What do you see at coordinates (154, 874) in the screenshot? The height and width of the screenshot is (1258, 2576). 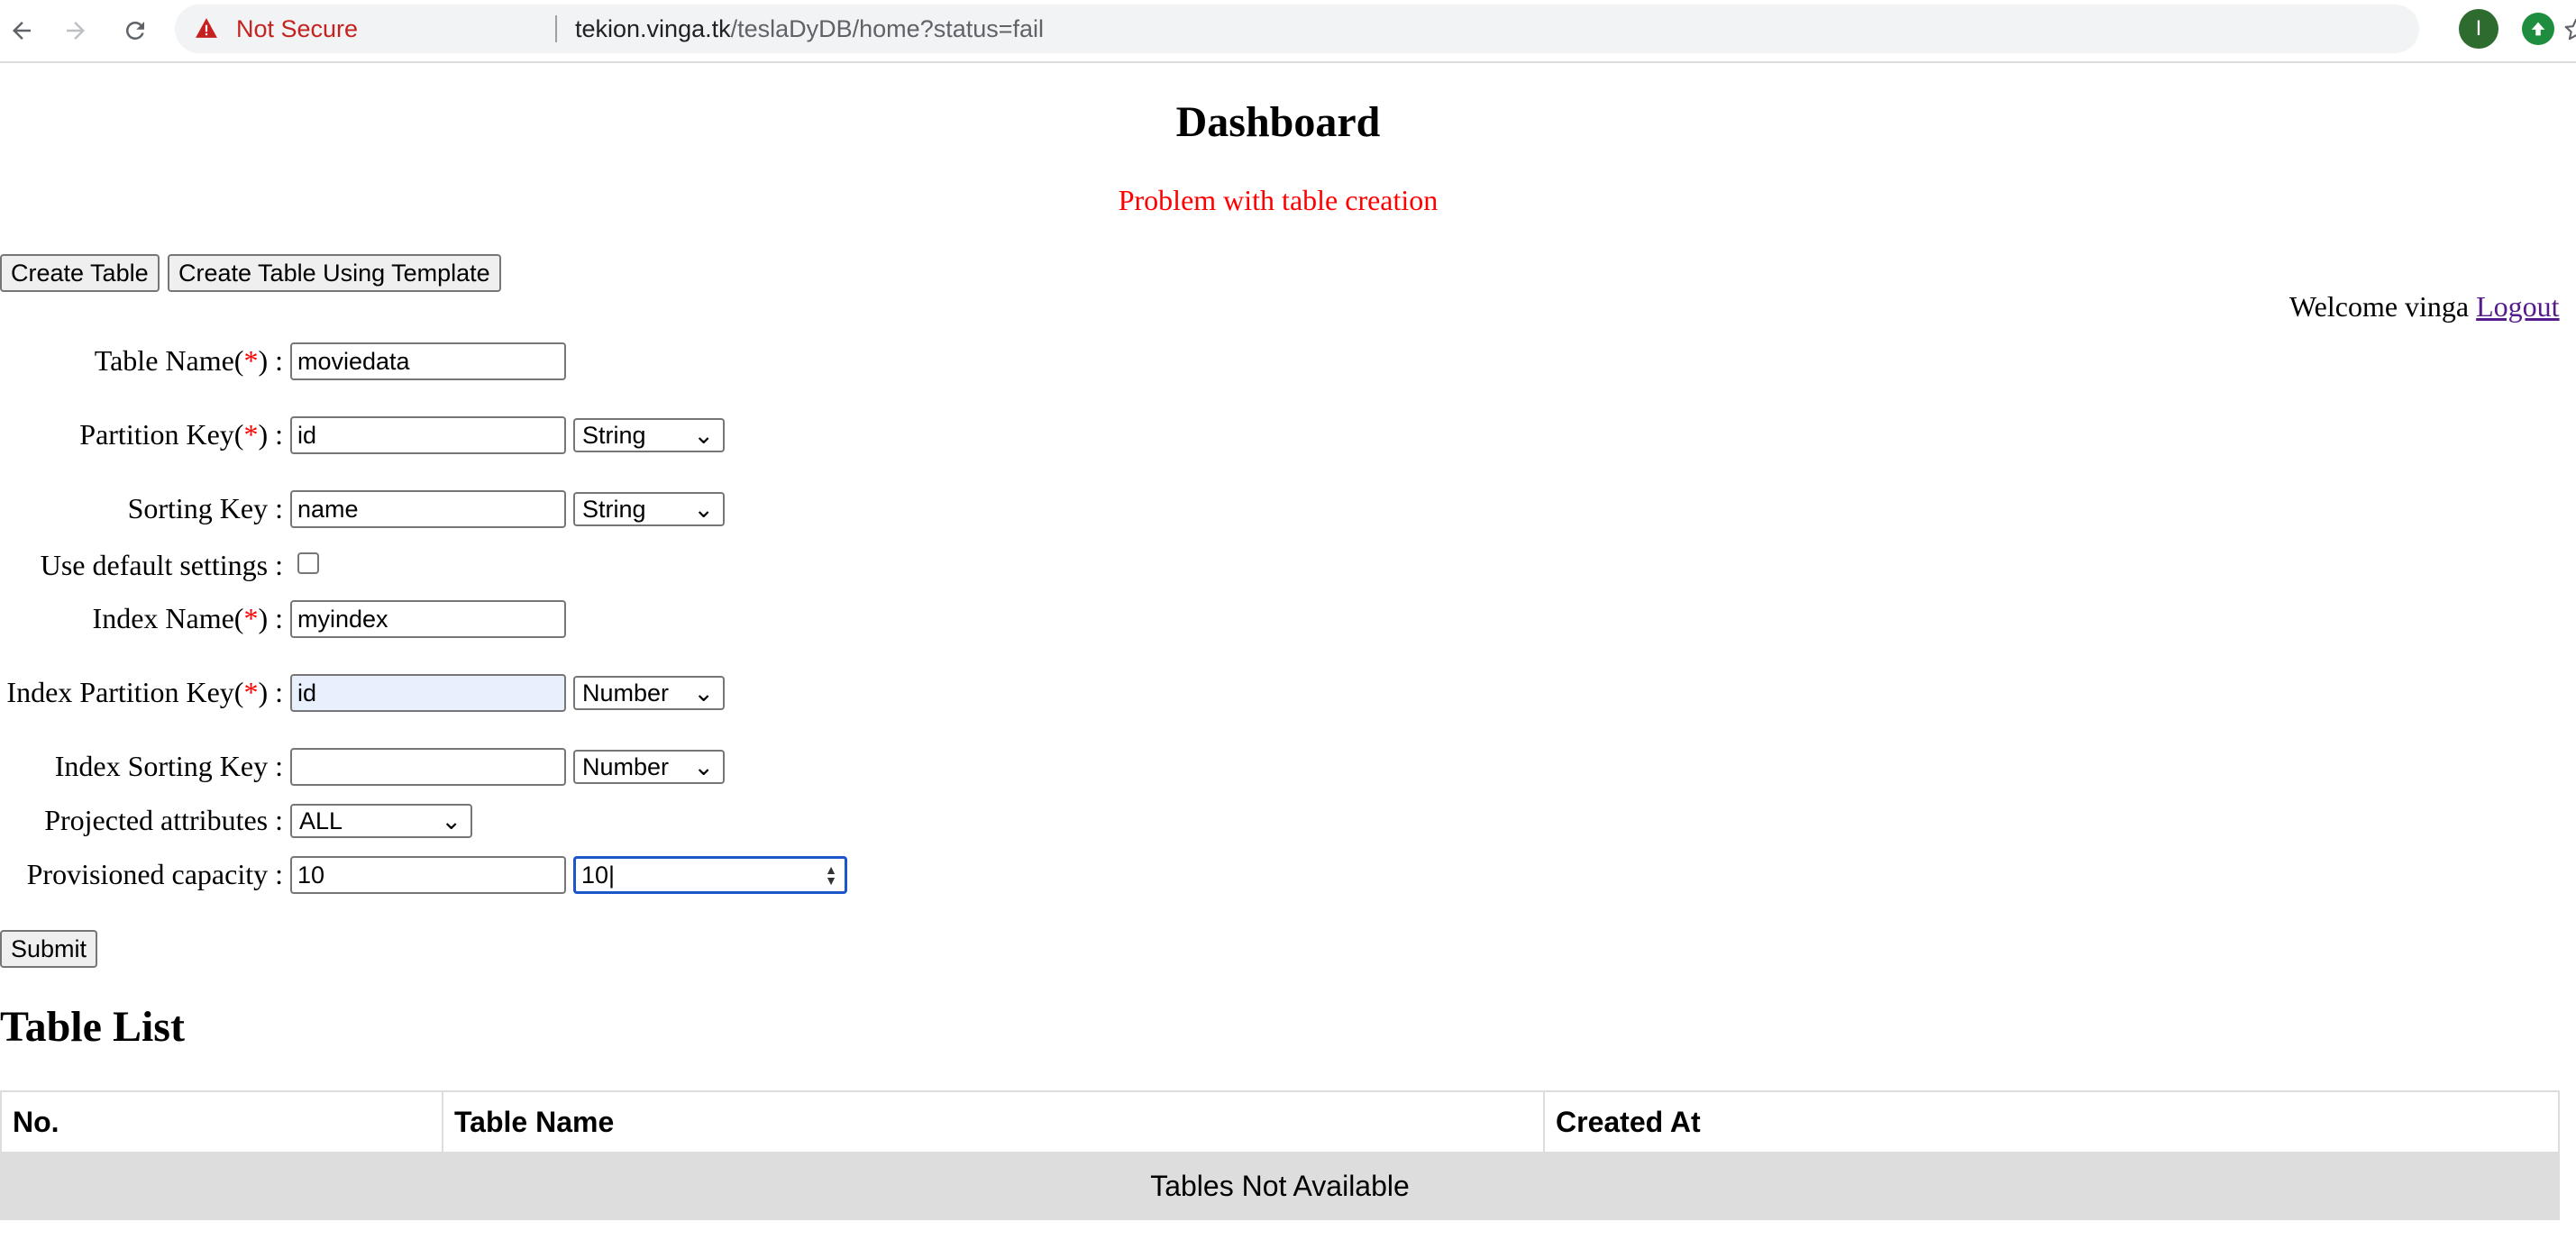 I see `provisioned-capacity-label: Provisioned capacity :` at bounding box center [154, 874].